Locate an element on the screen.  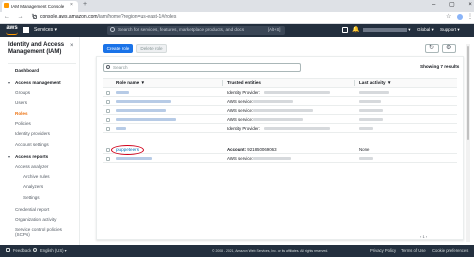
new-tab-icon: + is located at coordinates (85, 4).